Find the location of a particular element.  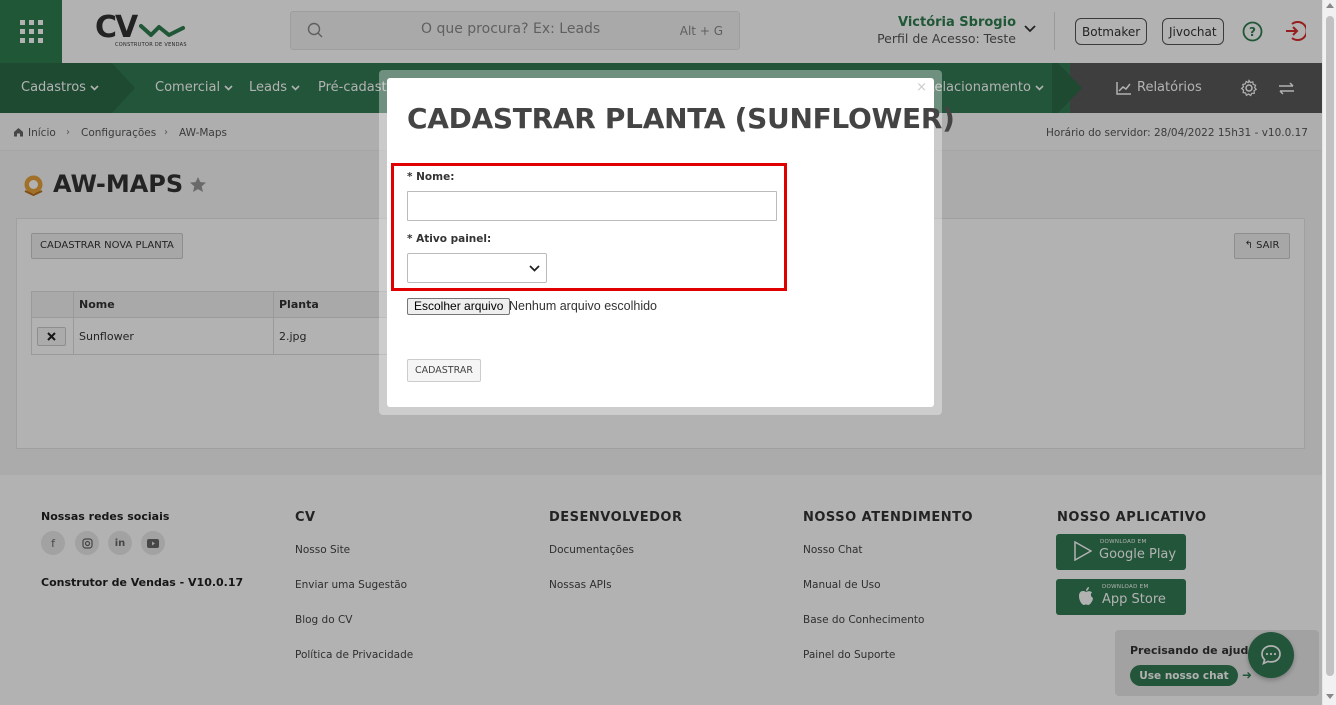

scroll-up-arrow is located at coordinates (1330, 5).